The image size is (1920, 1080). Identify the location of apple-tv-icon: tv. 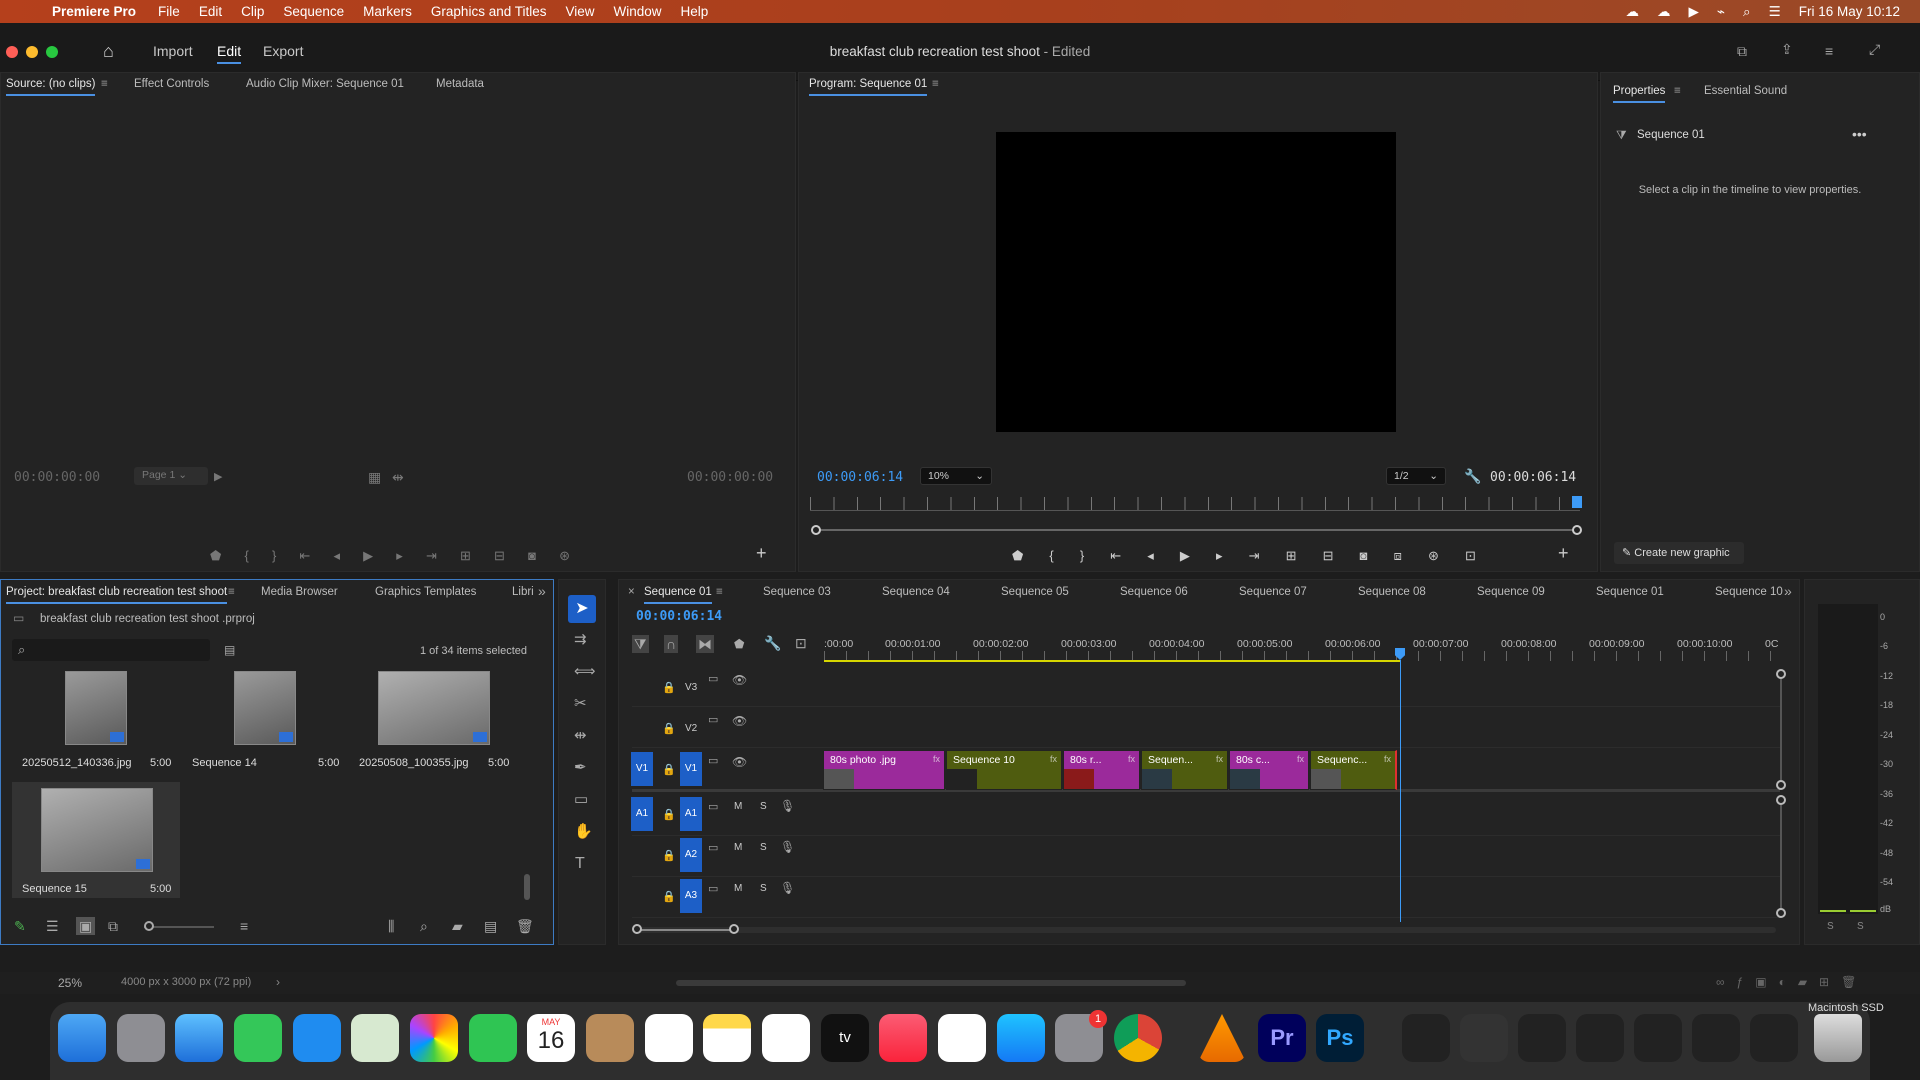
(845, 1038).